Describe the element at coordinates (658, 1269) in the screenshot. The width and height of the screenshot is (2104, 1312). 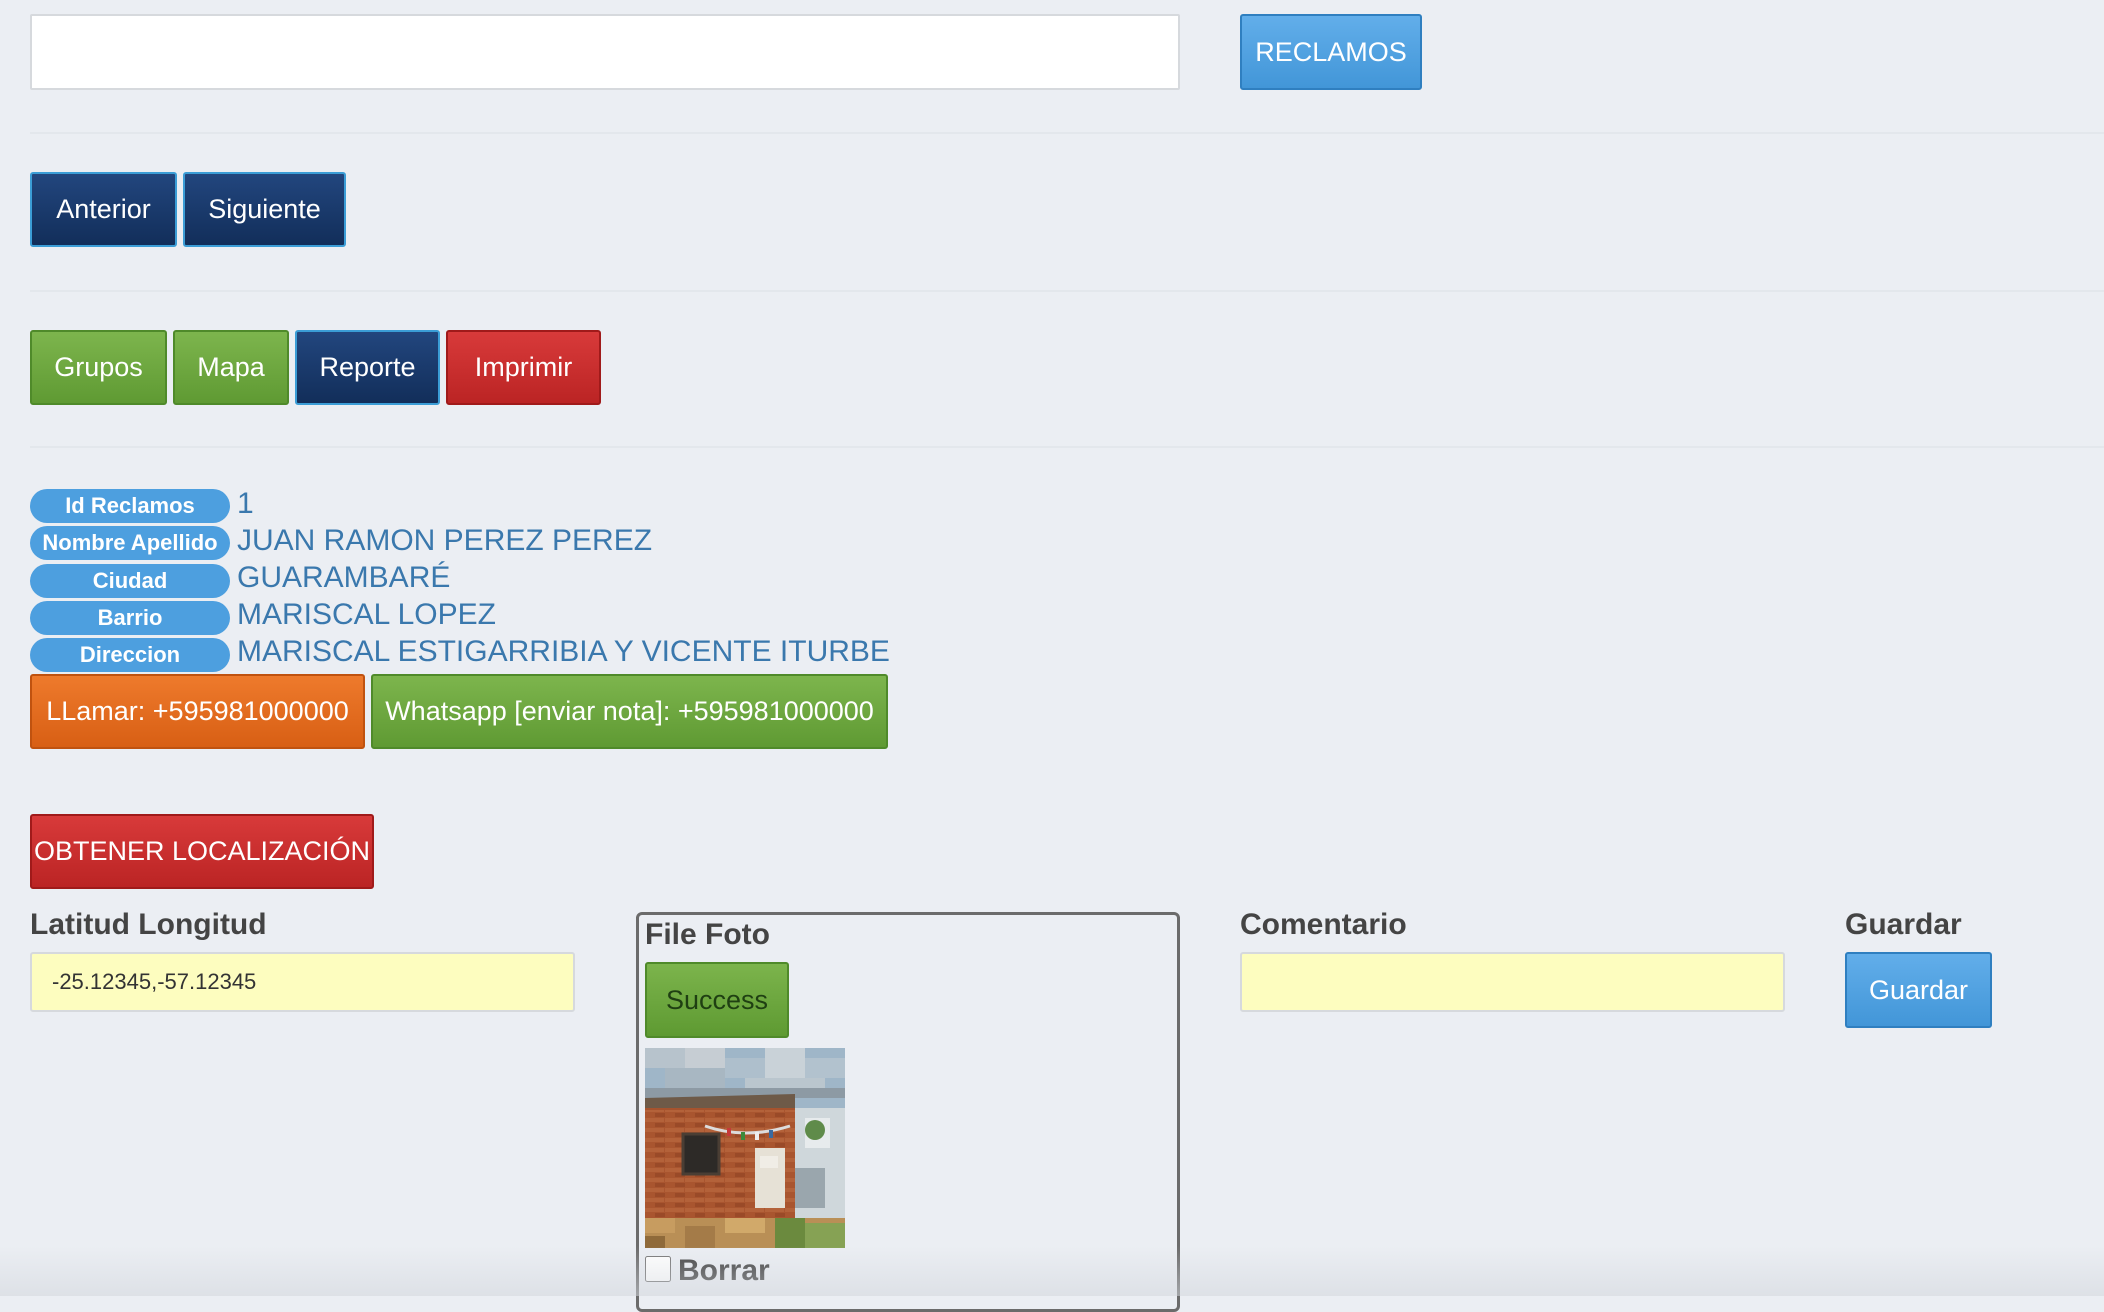
I see `delete-checkbox` at that location.